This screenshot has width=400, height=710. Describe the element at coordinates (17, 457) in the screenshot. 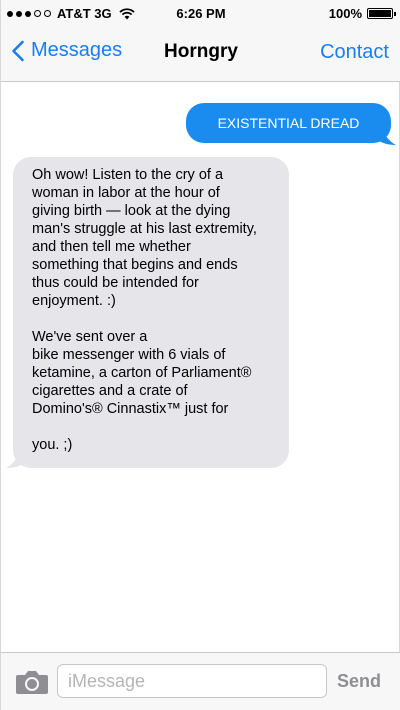

I see `incoming-bubble-tail` at that location.